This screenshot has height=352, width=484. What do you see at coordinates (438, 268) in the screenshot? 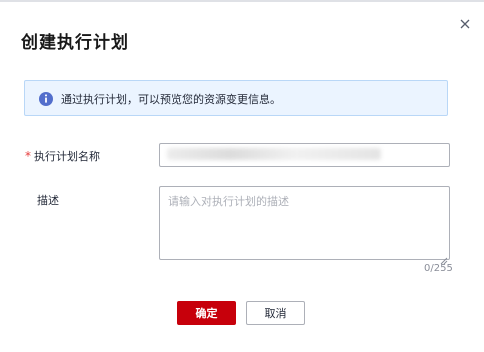
I see `character-counter: 0/255` at bounding box center [438, 268].